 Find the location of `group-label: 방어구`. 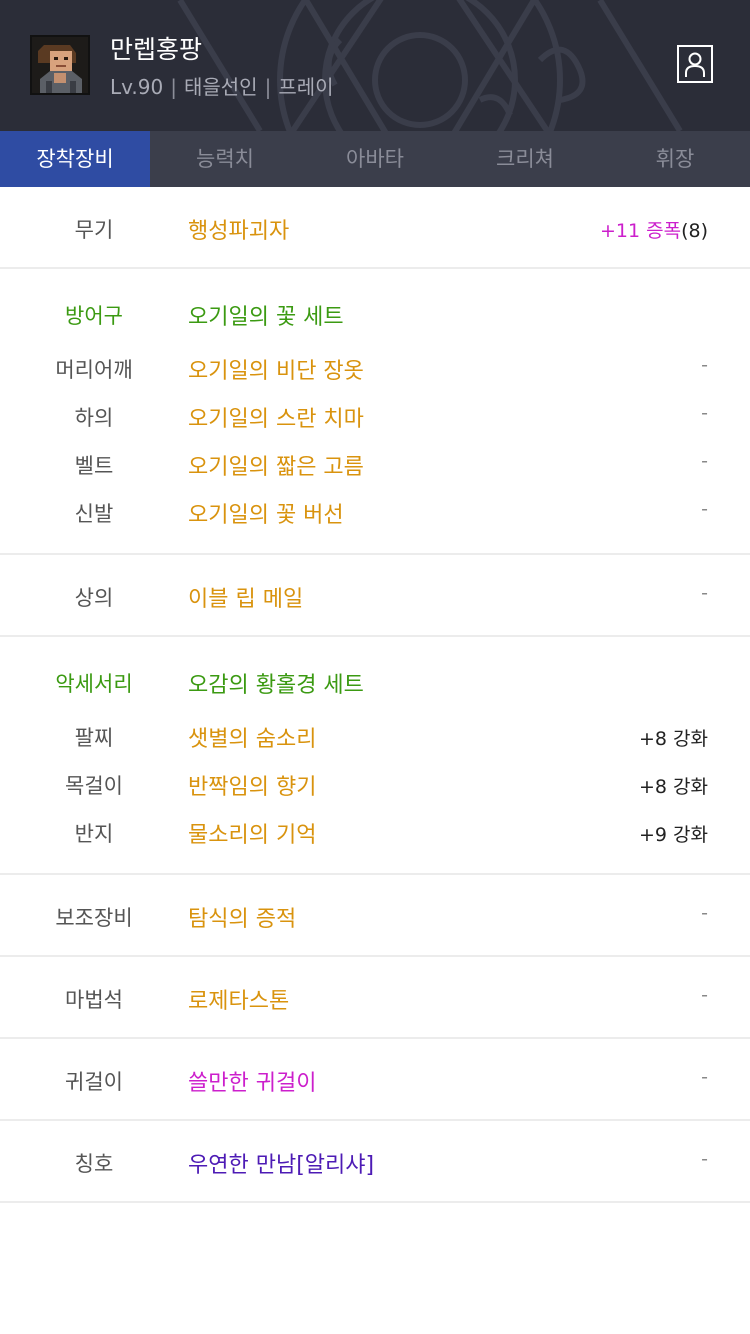

group-label: 방어구 is located at coordinates (94, 316).